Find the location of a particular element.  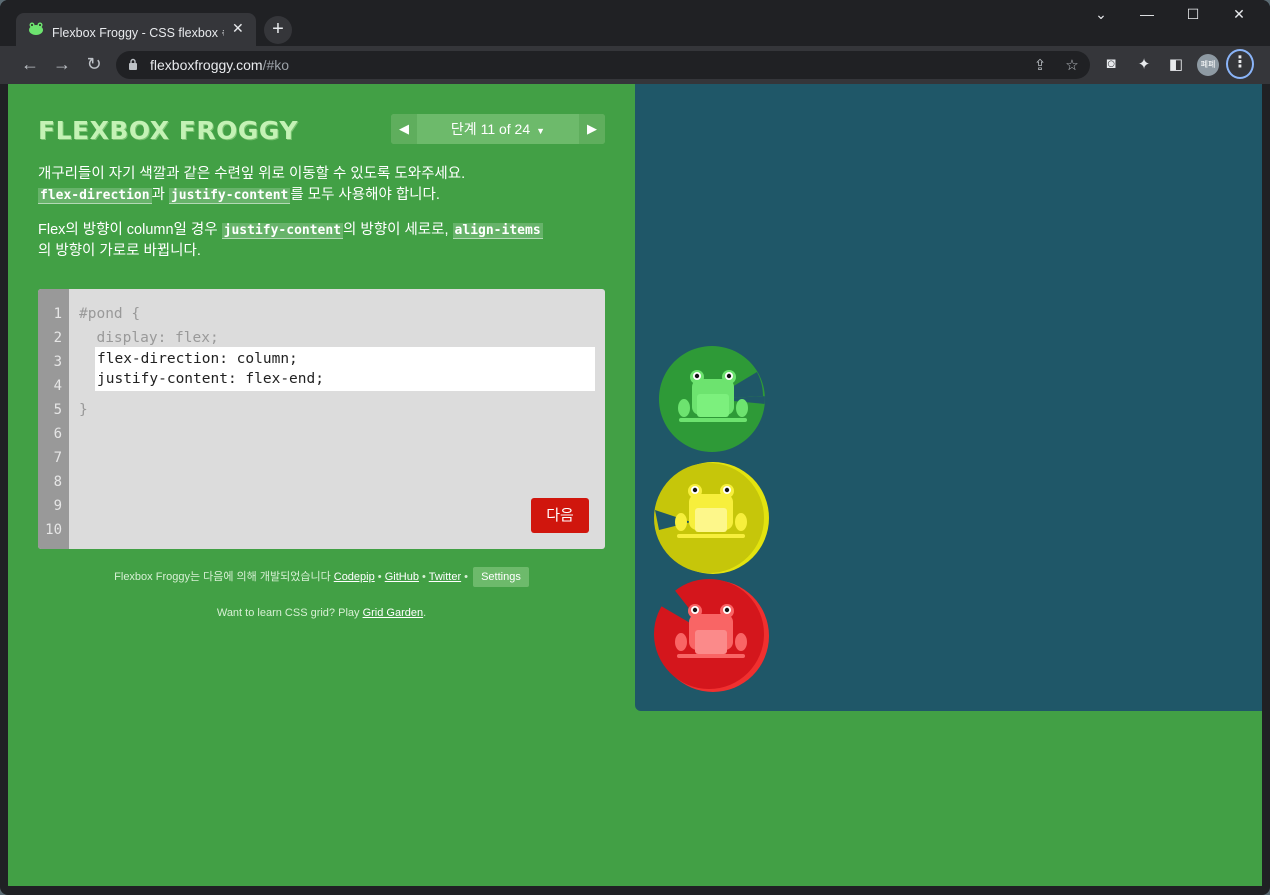

sidepanel-icon: ◧ is located at coordinates (1176, 64).